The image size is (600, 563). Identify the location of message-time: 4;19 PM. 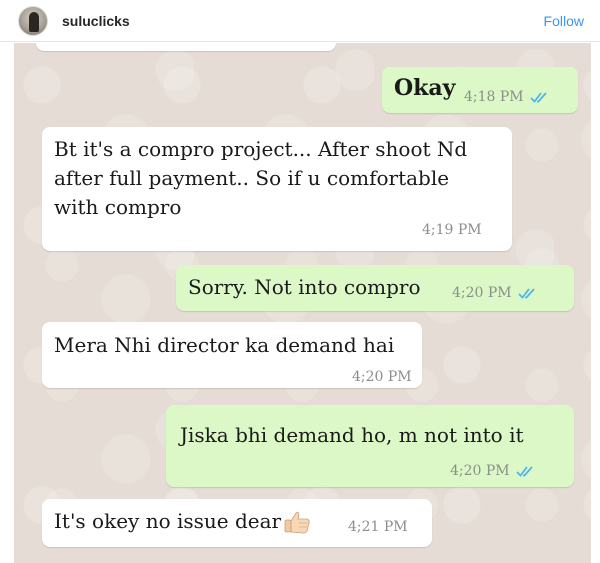
(452, 230).